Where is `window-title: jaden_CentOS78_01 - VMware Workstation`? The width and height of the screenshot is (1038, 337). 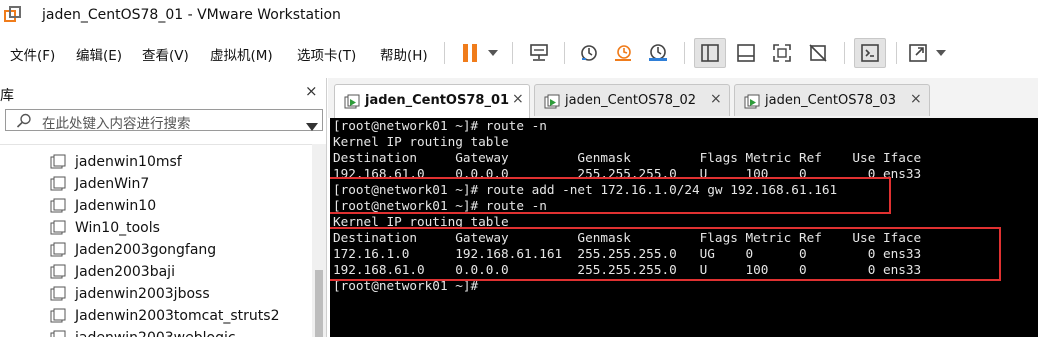 window-title: jaden_CentOS78_01 - VMware Workstation is located at coordinates (191, 15).